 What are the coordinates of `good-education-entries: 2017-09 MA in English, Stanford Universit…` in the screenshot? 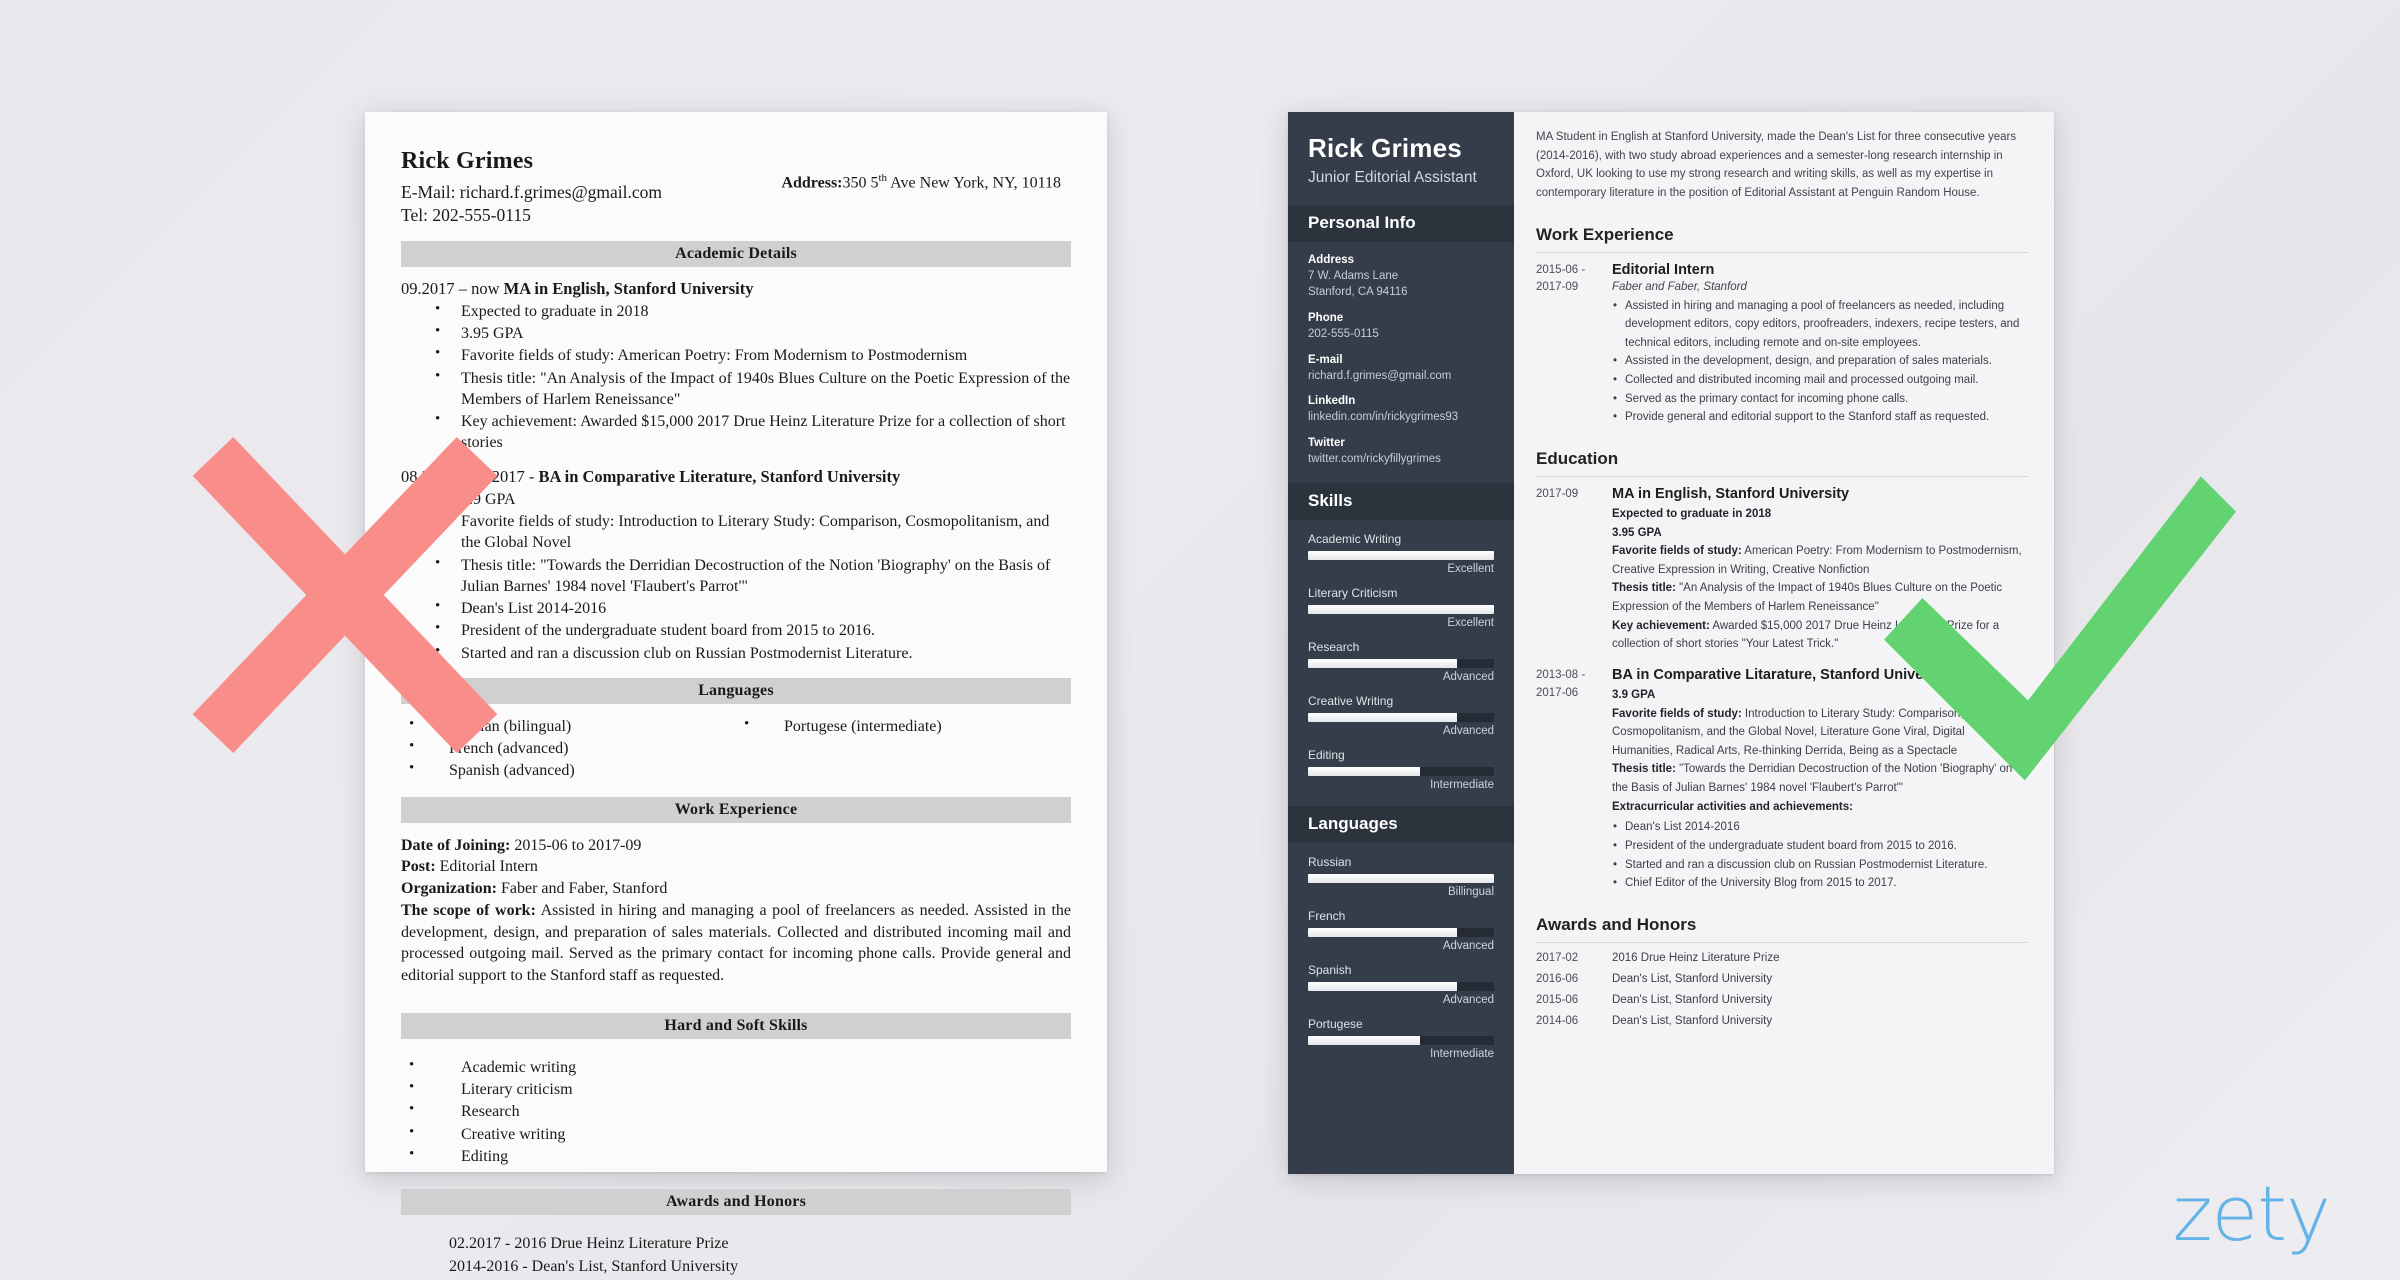 It's located at (1782, 689).